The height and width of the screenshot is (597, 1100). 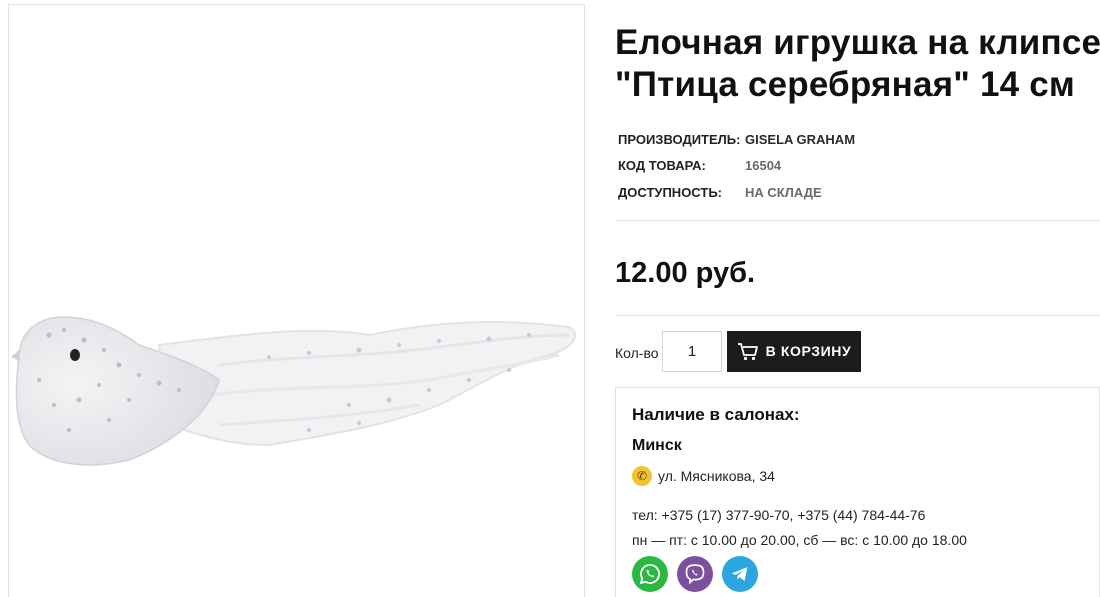 I want to click on property-row-sku: КОД ТОВАРА: 16504, so click(x=857, y=166).